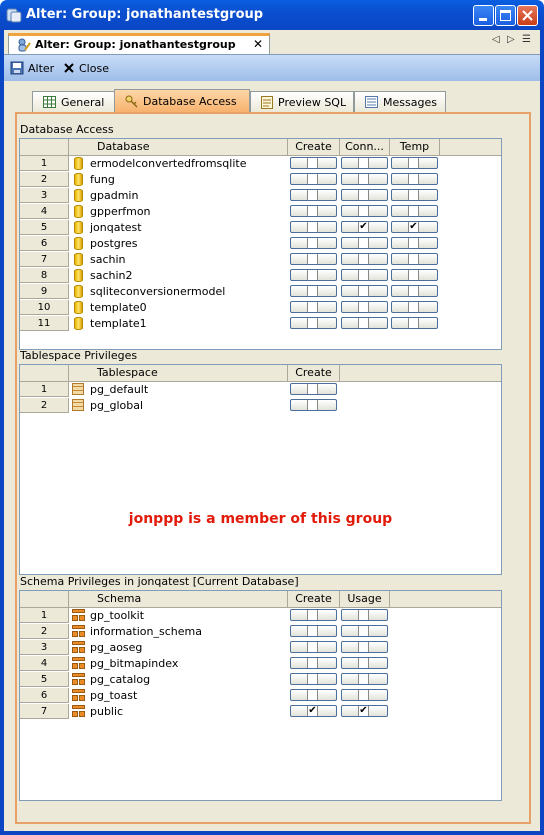 The image size is (544, 835). I want to click on table-icon, so click(49, 102).